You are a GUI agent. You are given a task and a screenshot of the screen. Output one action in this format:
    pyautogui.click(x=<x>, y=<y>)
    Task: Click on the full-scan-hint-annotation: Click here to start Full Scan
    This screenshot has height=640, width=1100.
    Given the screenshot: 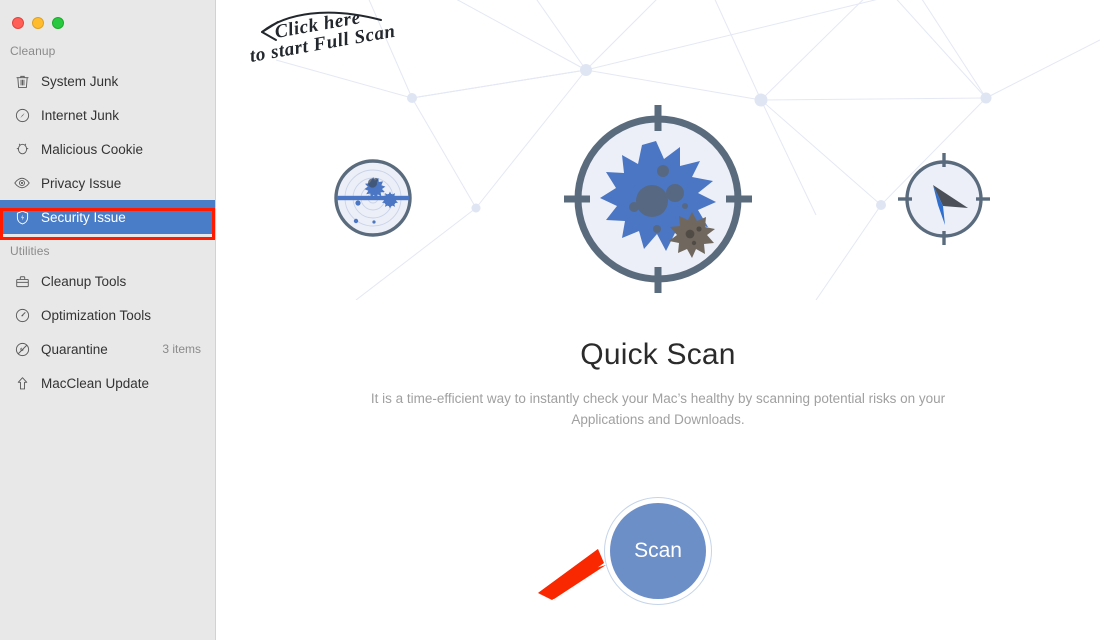 What is the action you would take?
    pyautogui.click(x=322, y=37)
    